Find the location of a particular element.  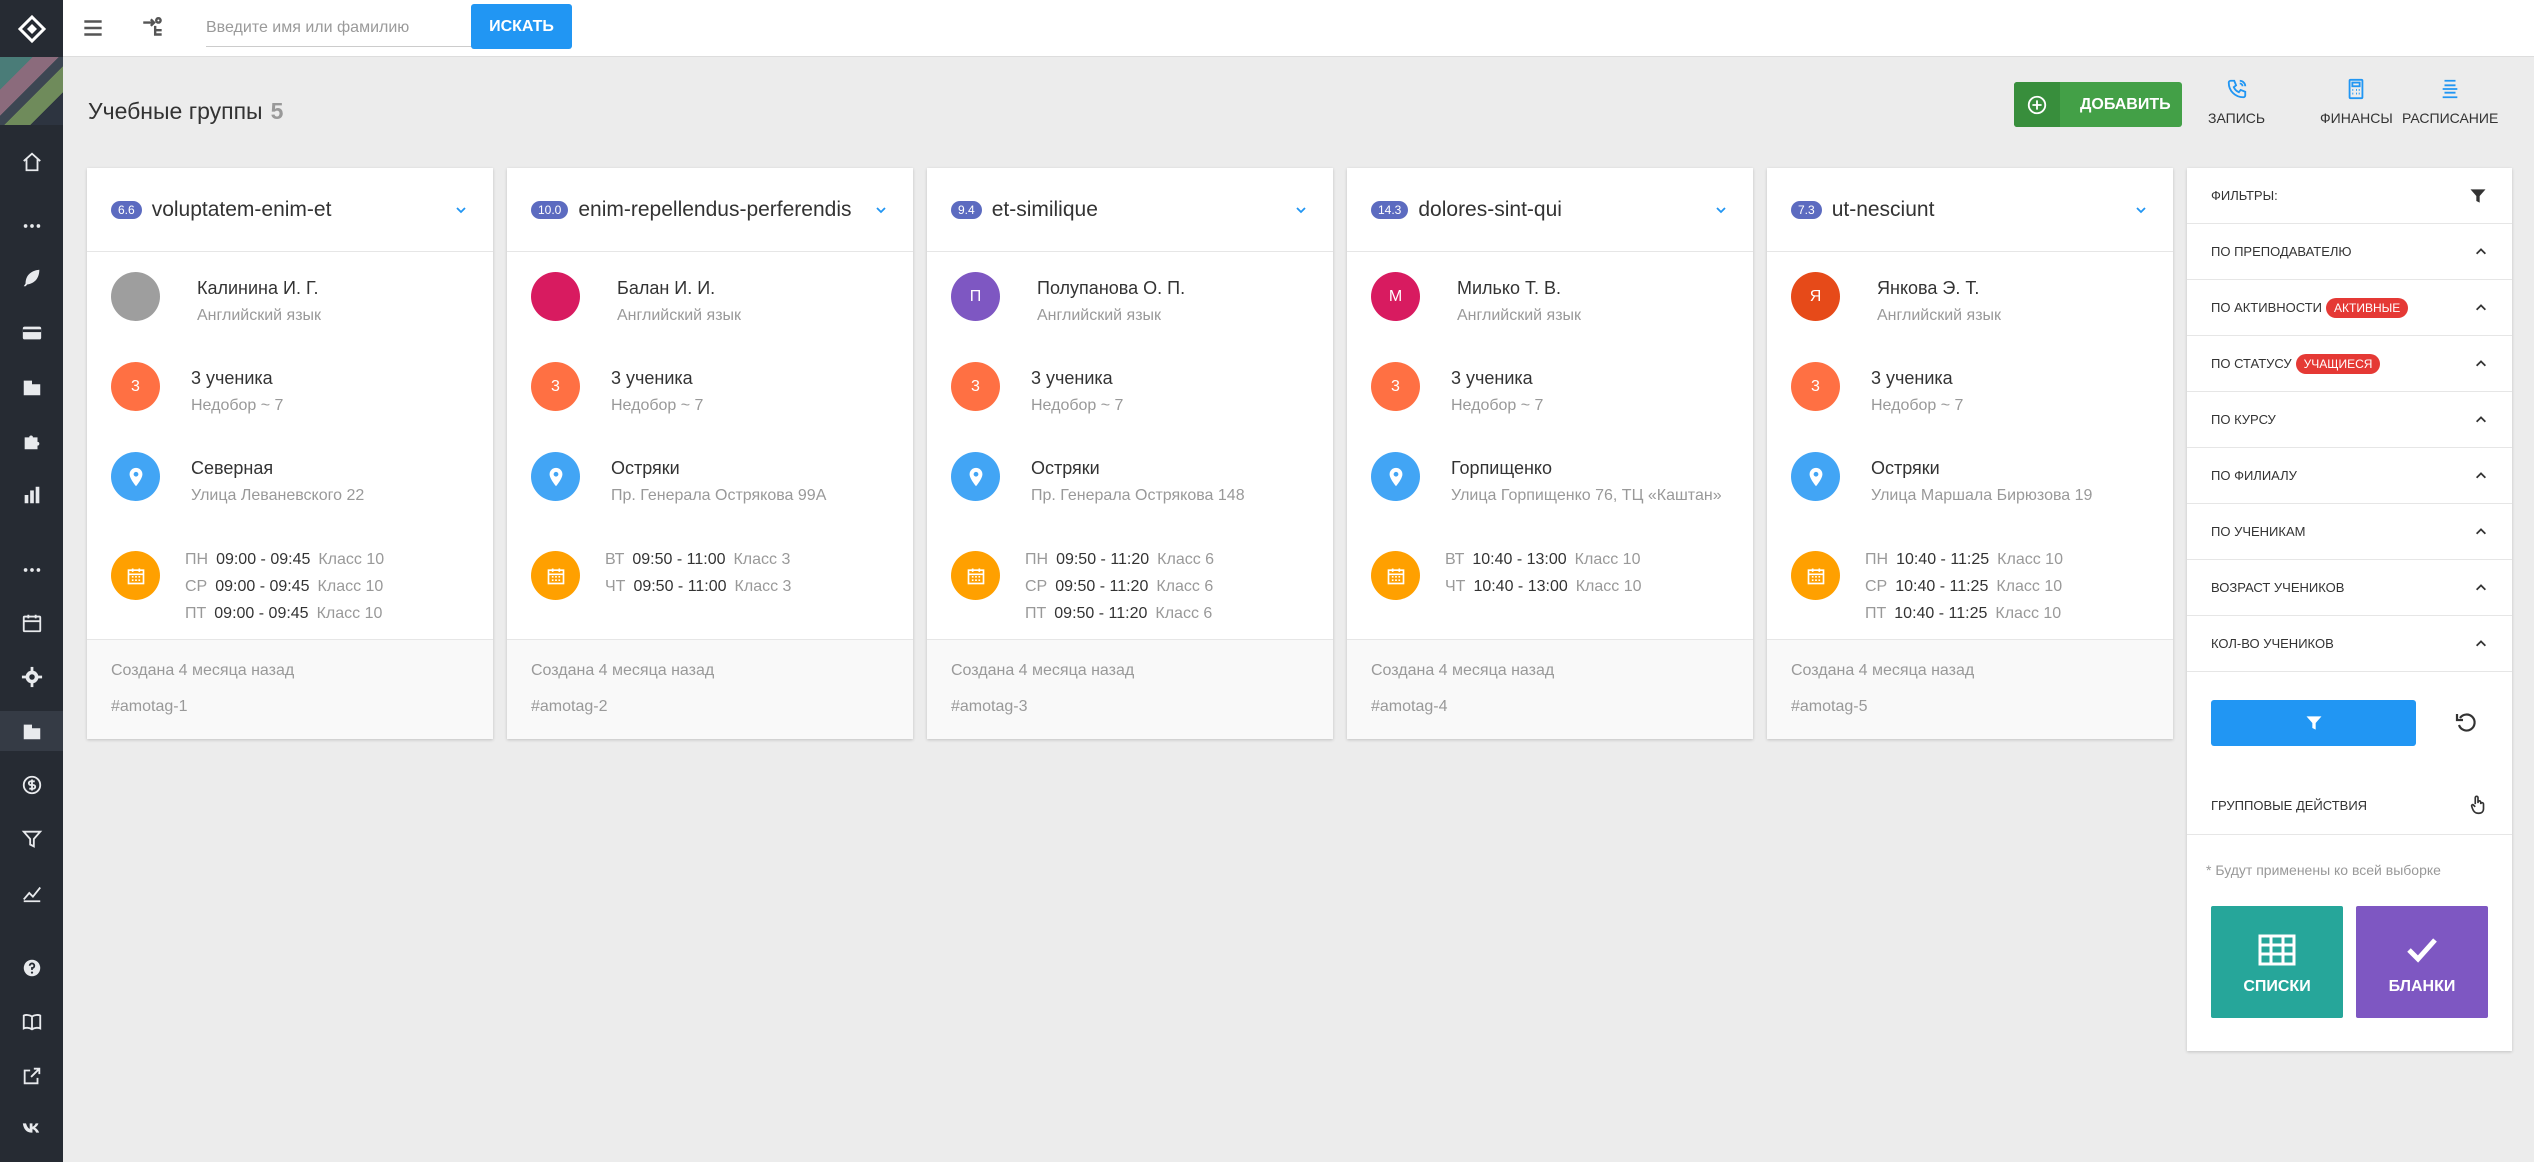

filter-label: КОЛ-ВО УЧЕНИКОВ is located at coordinates (2272, 643).